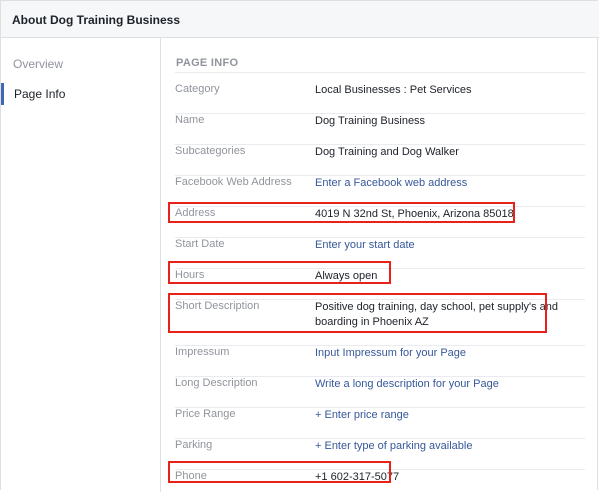  What do you see at coordinates (300, 19) in the screenshot?
I see `panel-header: About Dog Training Business` at bounding box center [300, 19].